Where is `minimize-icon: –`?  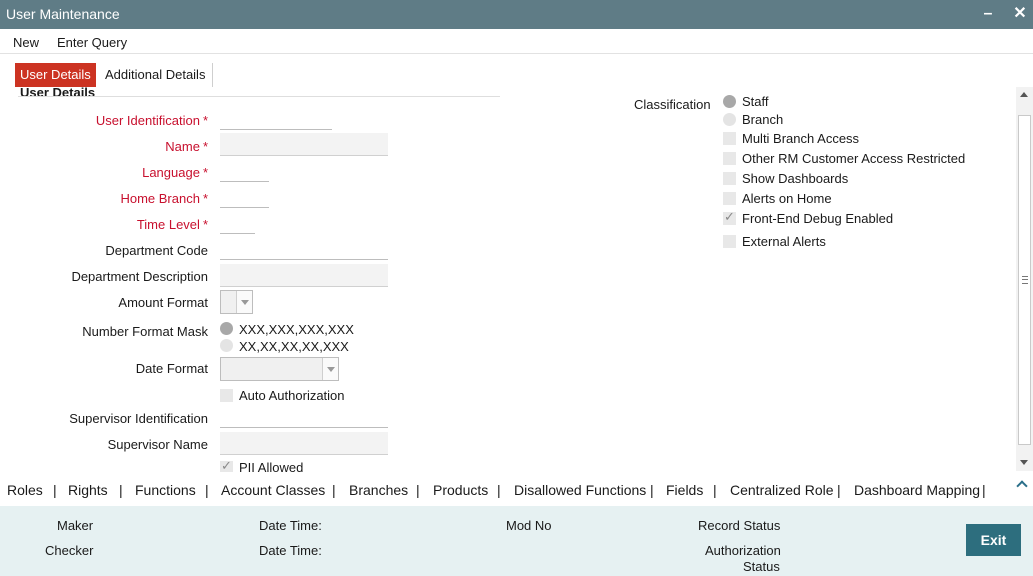
minimize-icon: – is located at coordinates (988, 14).